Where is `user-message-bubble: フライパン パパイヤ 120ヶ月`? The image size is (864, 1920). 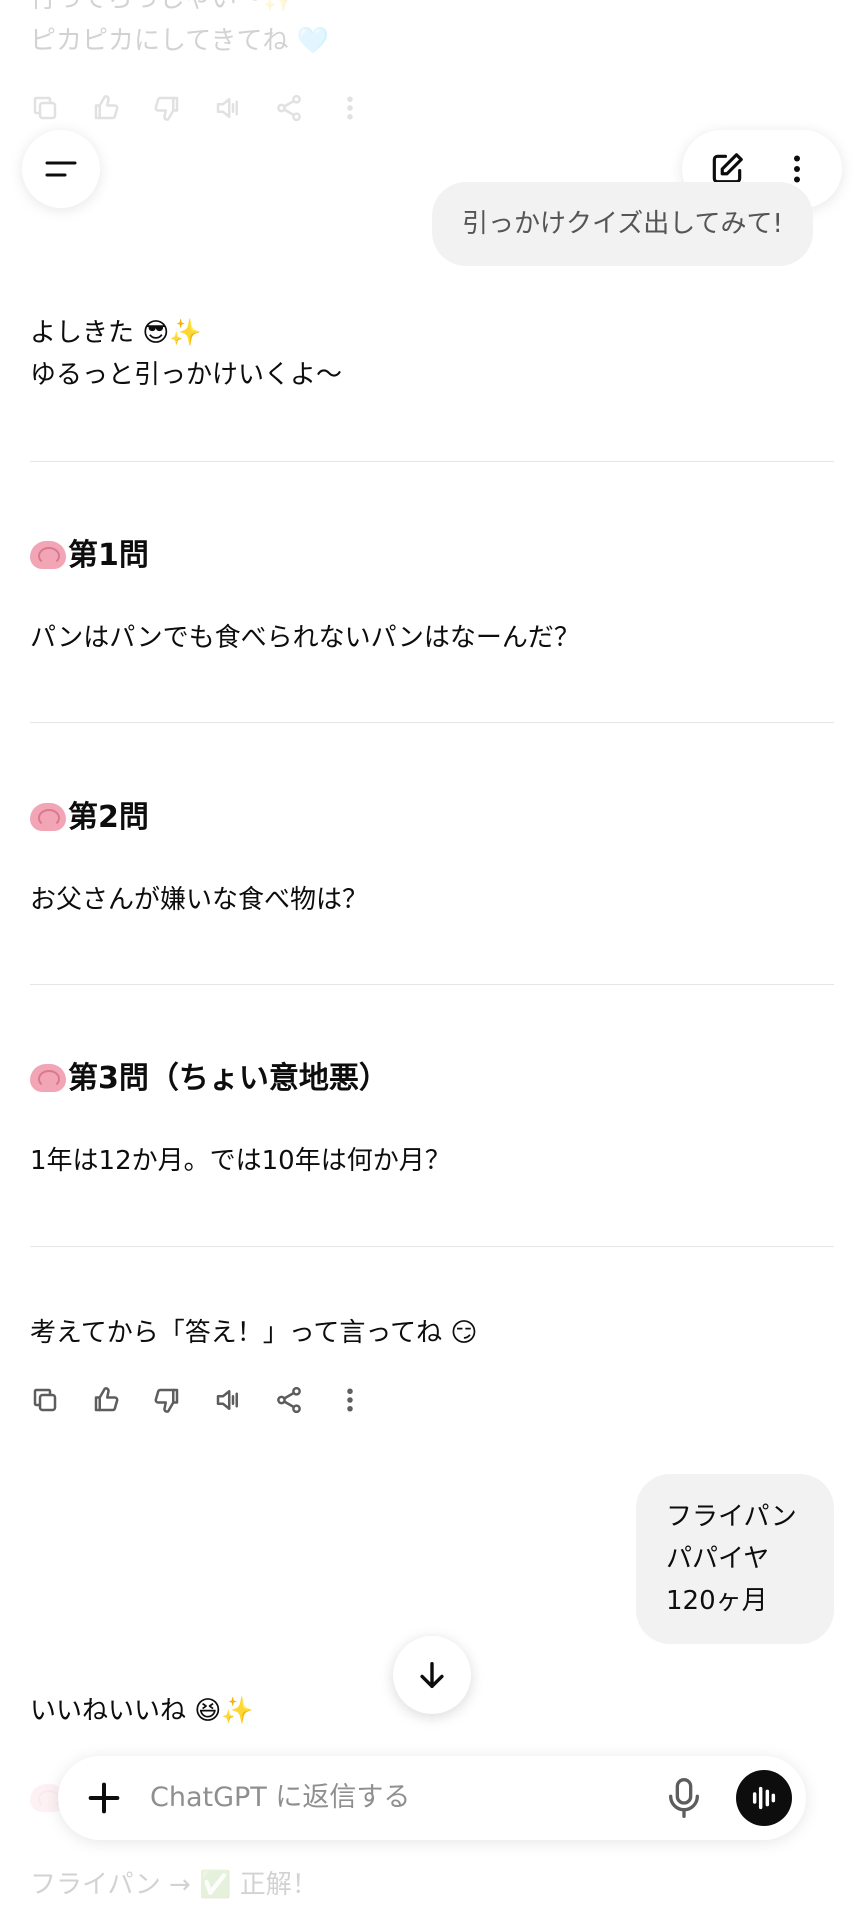 user-message-bubble: フライパン パパイヤ 120ヶ月 is located at coordinates (735, 1559).